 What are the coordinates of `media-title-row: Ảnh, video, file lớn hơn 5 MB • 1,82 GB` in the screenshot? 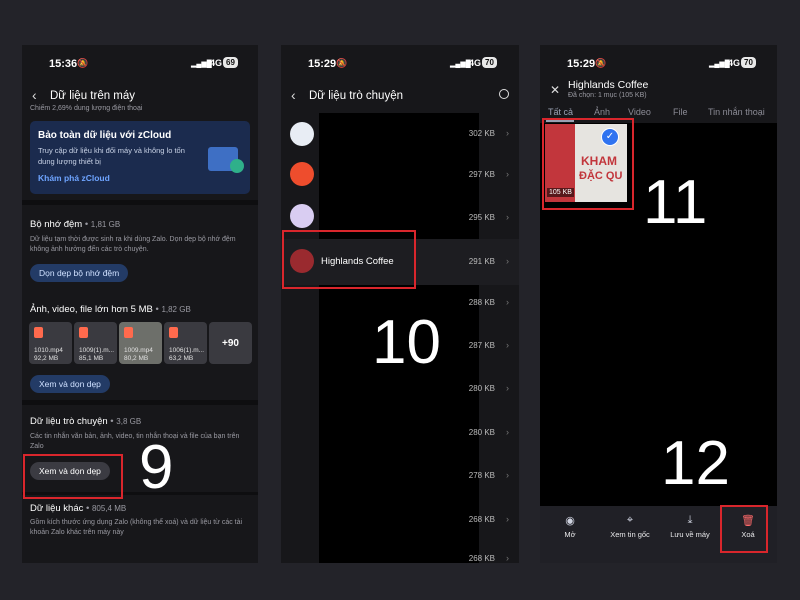 It's located at (110, 309).